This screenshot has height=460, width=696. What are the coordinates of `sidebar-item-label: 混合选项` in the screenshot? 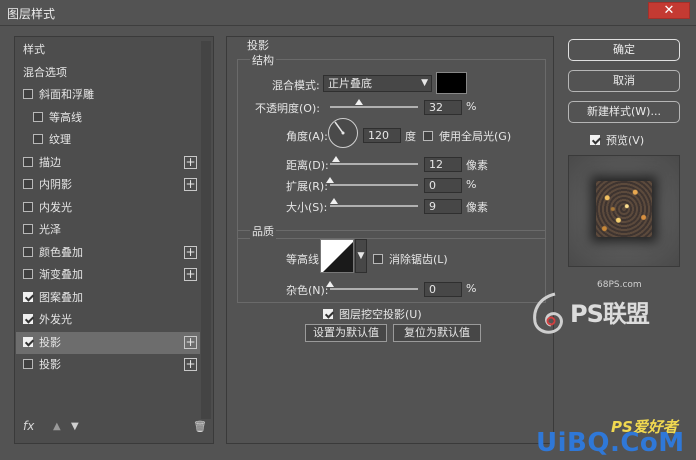 It's located at (45, 72).